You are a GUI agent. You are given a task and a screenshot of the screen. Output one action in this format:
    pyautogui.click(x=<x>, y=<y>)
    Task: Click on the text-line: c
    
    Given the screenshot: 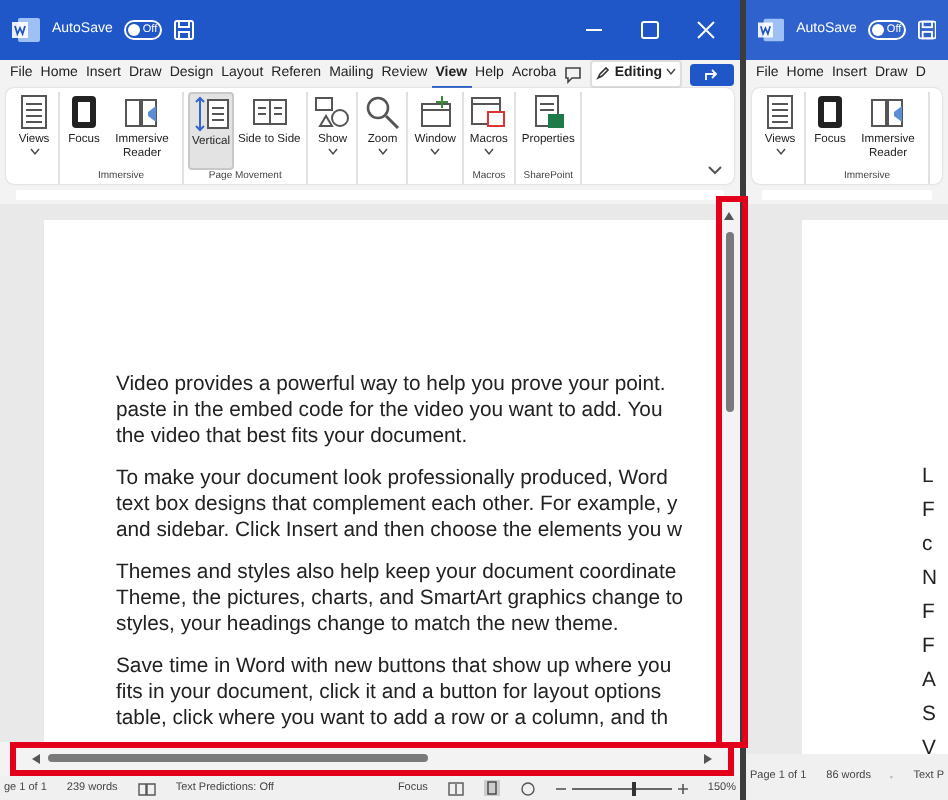 What is the action you would take?
    pyautogui.click(x=928, y=546)
    